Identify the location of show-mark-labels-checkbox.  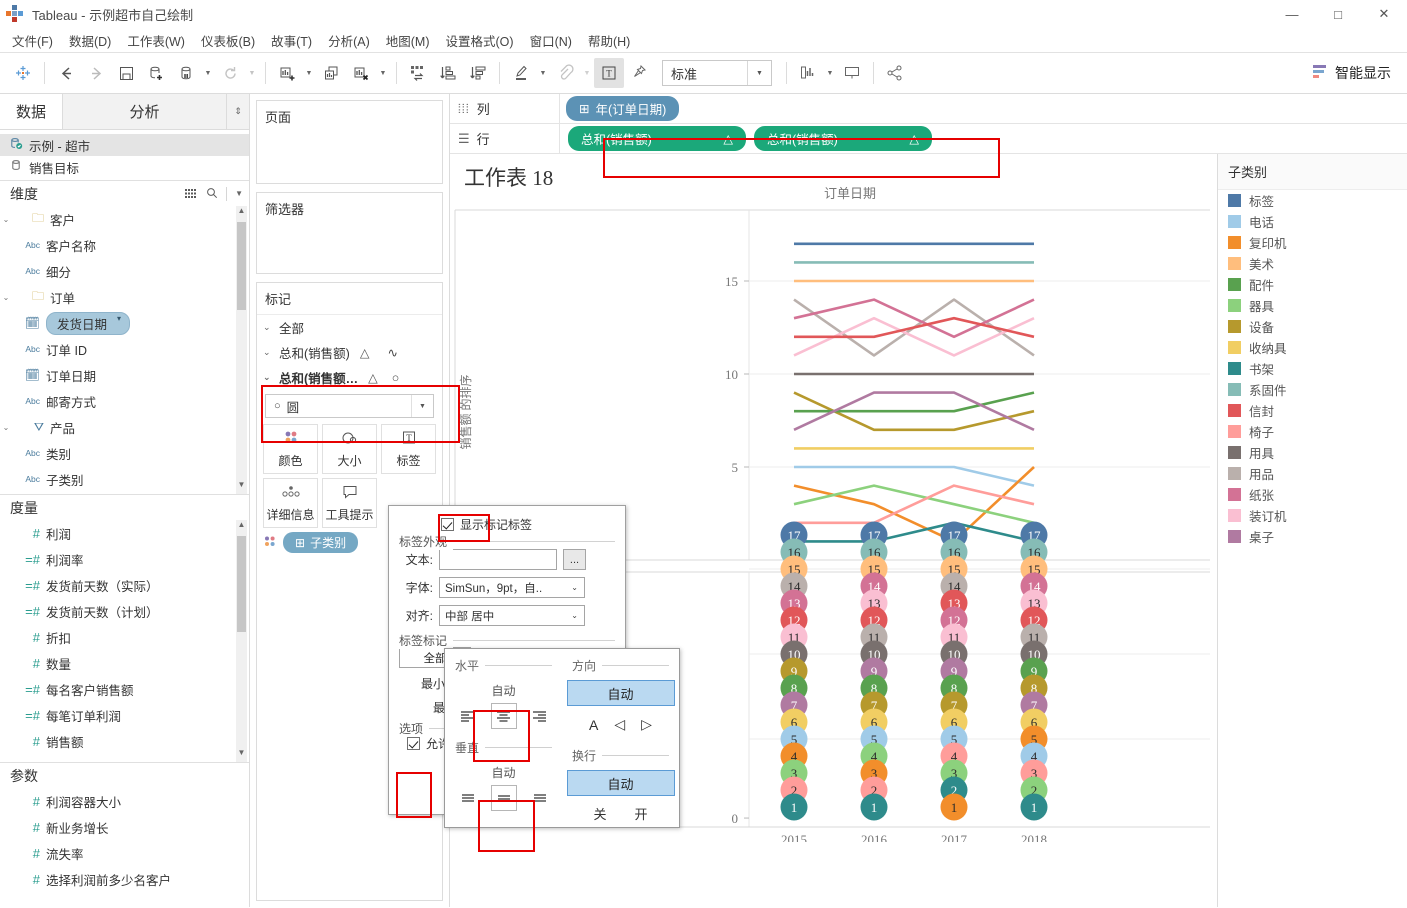
(447, 524).